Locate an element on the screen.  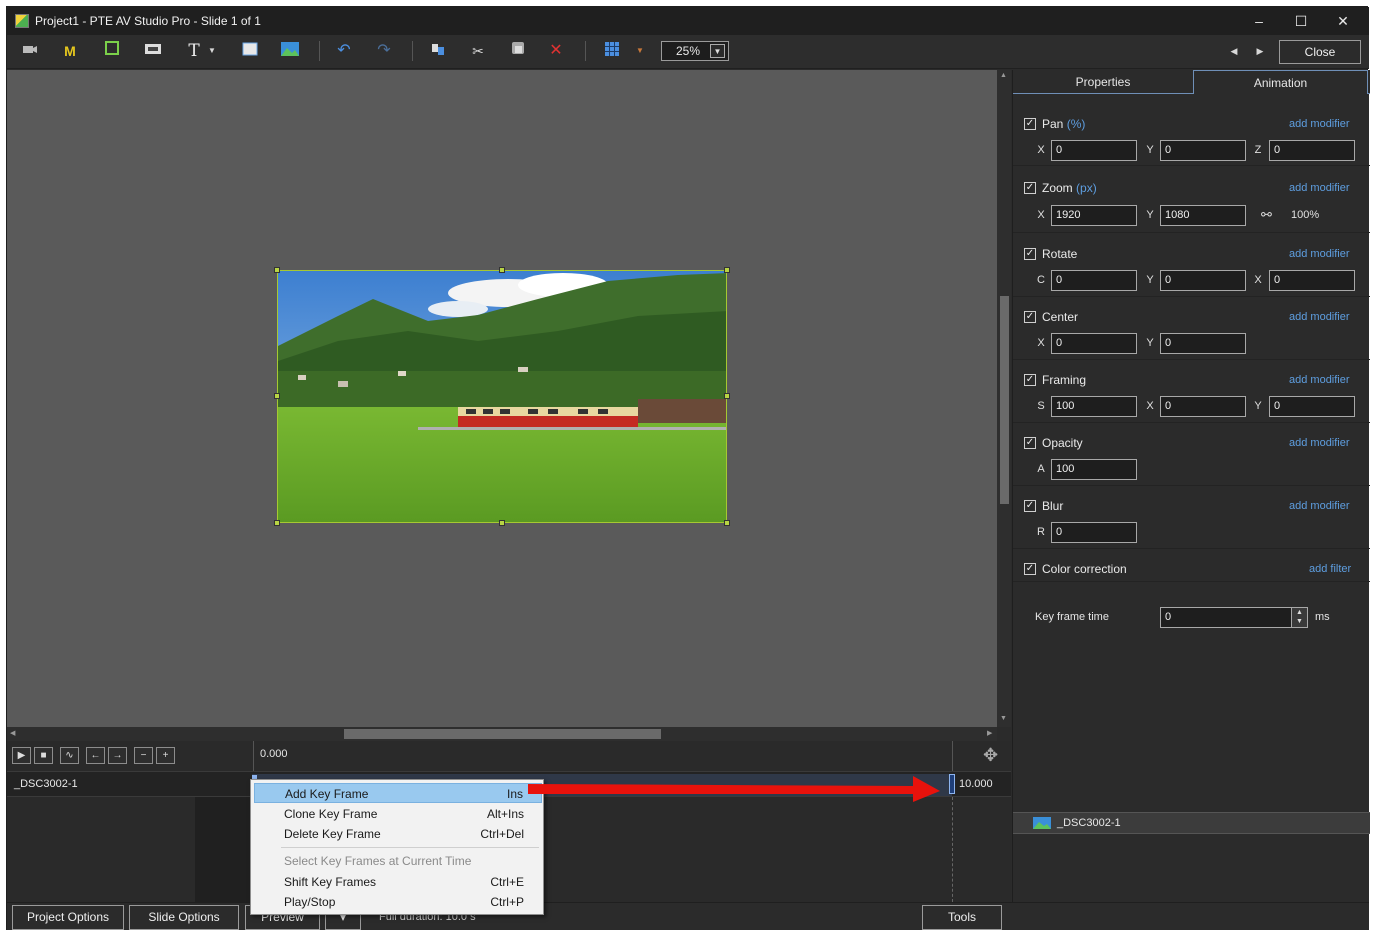
play-icon: ▶ is located at coordinates (21, 755).